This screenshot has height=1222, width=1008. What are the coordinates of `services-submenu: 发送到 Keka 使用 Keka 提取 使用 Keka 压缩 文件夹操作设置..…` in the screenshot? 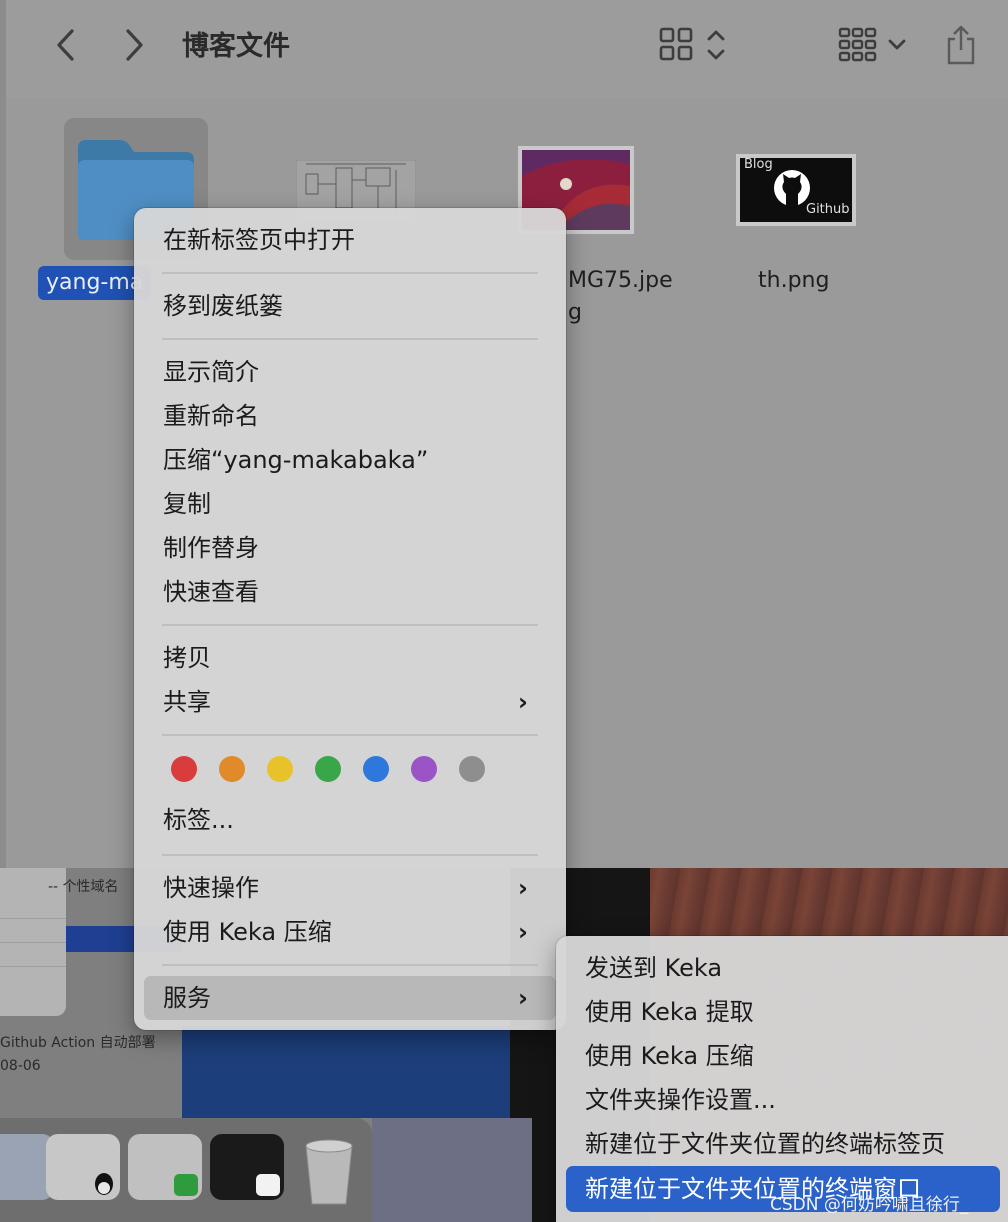 It's located at (782, 1079).